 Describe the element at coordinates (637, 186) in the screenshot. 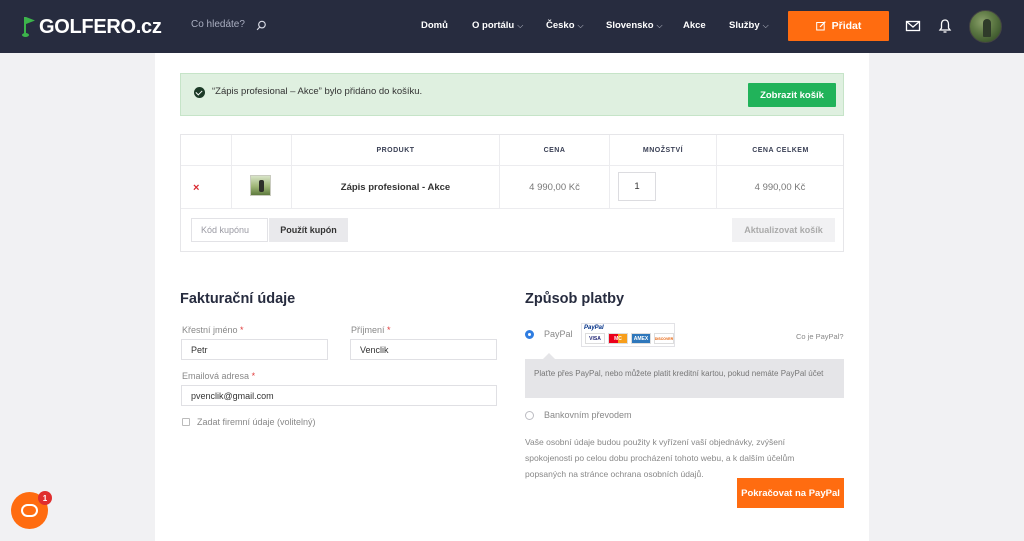

I see `quantity-input: 1` at that location.